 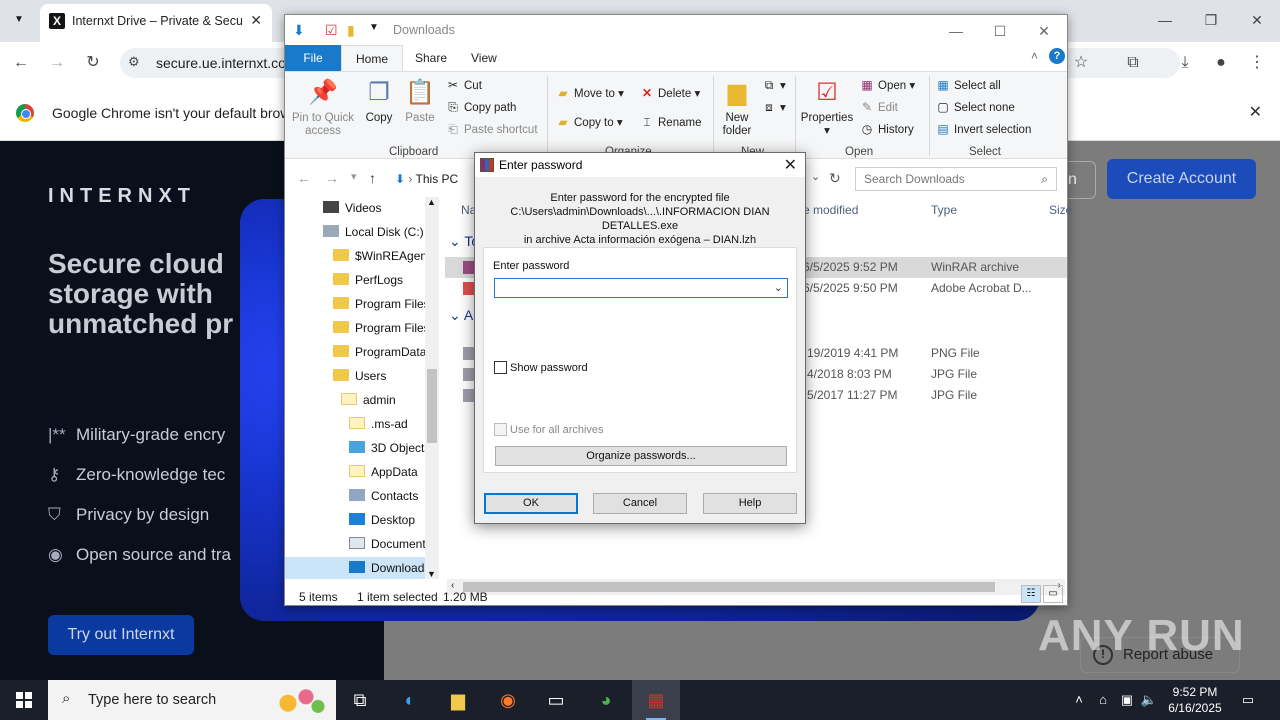 What do you see at coordinates (57, 63) in the screenshot?
I see `forward-icon: →` at bounding box center [57, 63].